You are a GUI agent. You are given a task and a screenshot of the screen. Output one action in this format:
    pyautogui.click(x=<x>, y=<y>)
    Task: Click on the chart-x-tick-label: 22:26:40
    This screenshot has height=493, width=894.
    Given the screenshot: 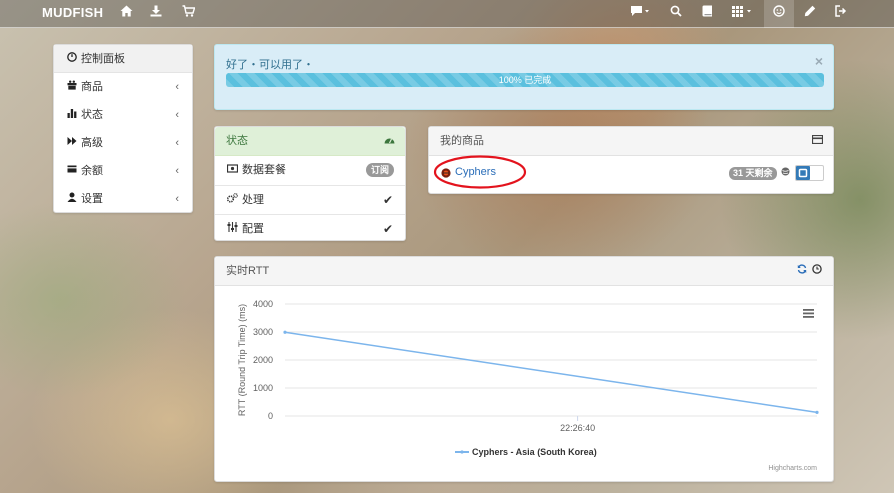 What is the action you would take?
    pyautogui.click(x=577, y=428)
    